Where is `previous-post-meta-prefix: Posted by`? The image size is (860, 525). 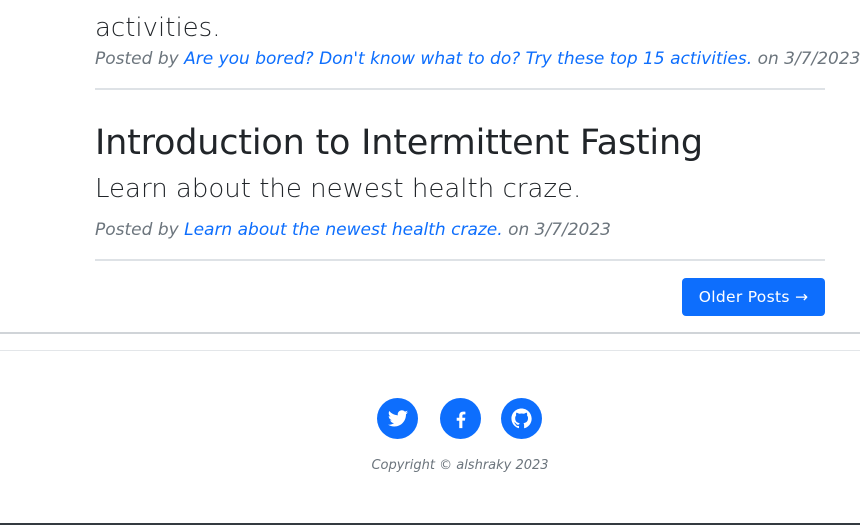
previous-post-meta-prefix: Posted by is located at coordinates (137, 59).